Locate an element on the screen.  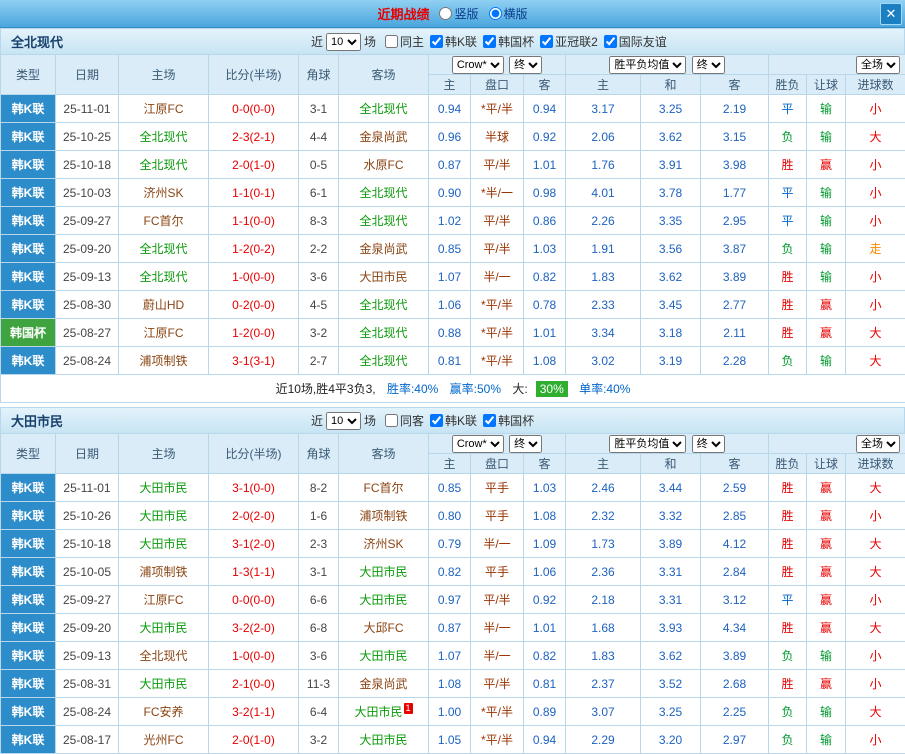
close-button: ✕ is located at coordinates (891, 14).